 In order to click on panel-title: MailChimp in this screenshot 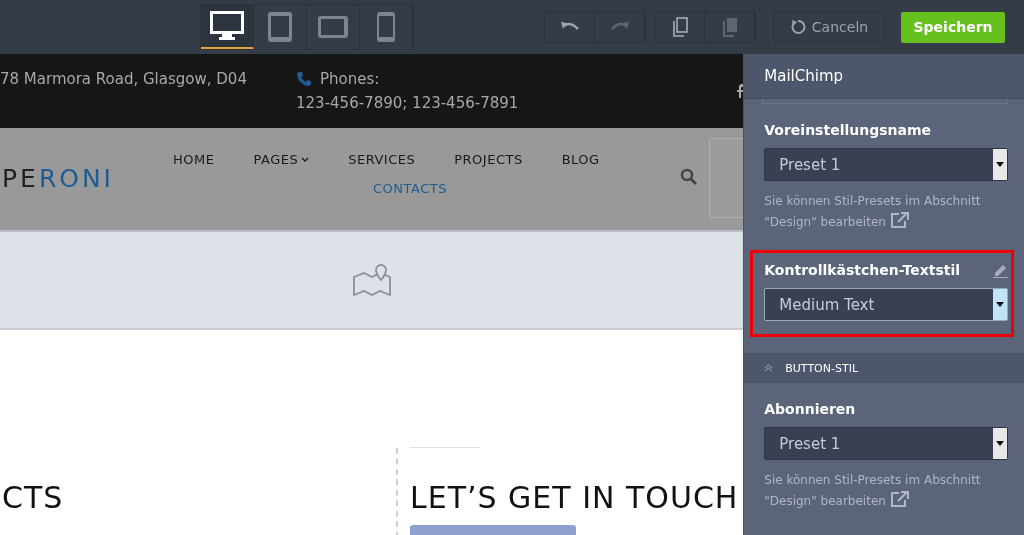, I will do `click(884, 76)`.